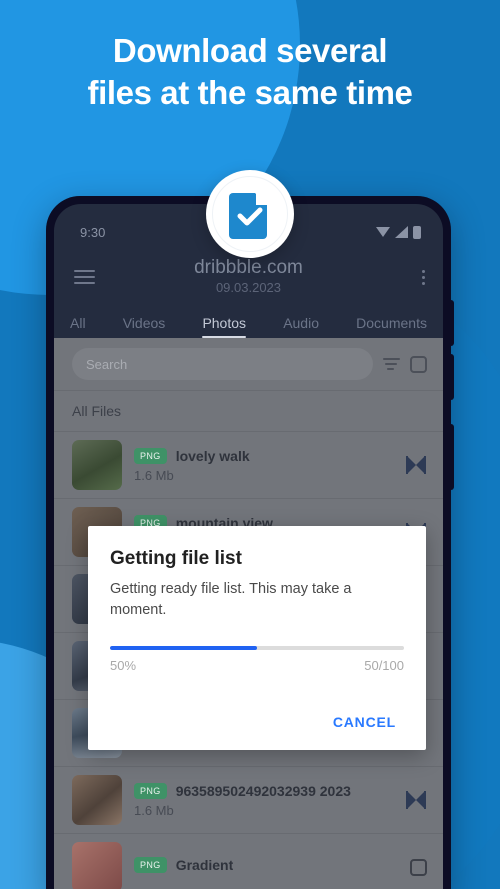 This screenshot has width=500, height=889. I want to click on progress-bar, so click(257, 648).